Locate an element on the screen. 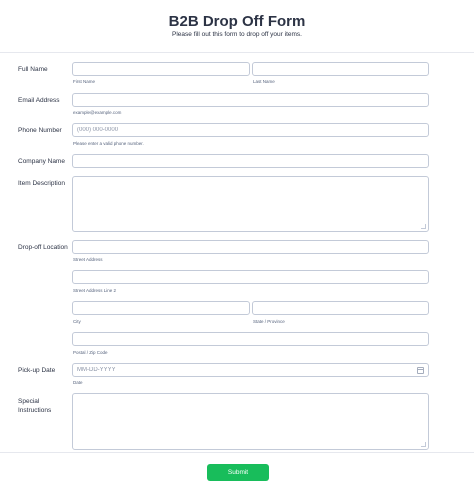 The height and width of the screenshot is (495, 474). street-address-2-sublabel: Street Address Line 2 is located at coordinates (95, 290).